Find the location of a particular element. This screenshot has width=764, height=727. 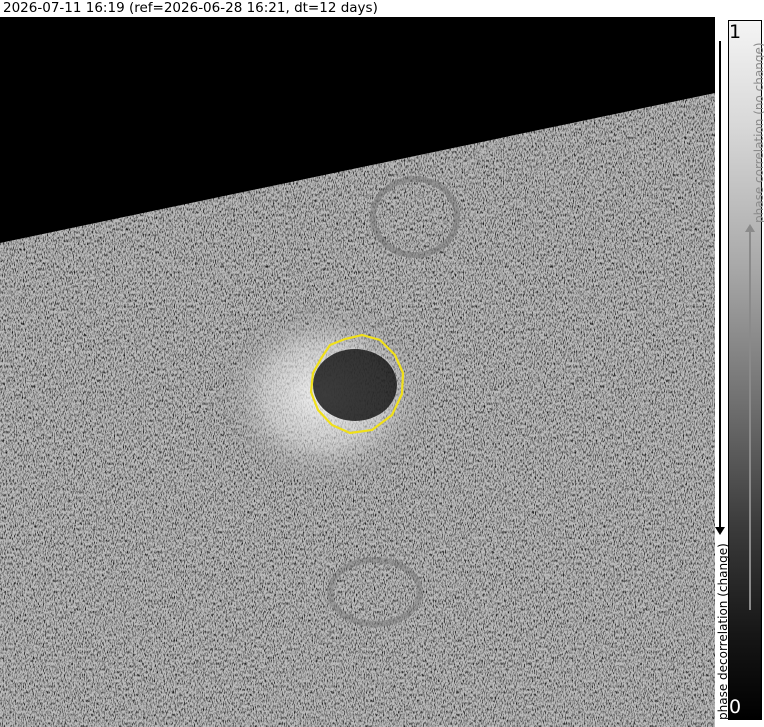

colorbar-max-label: 1 is located at coordinates (735, 32).